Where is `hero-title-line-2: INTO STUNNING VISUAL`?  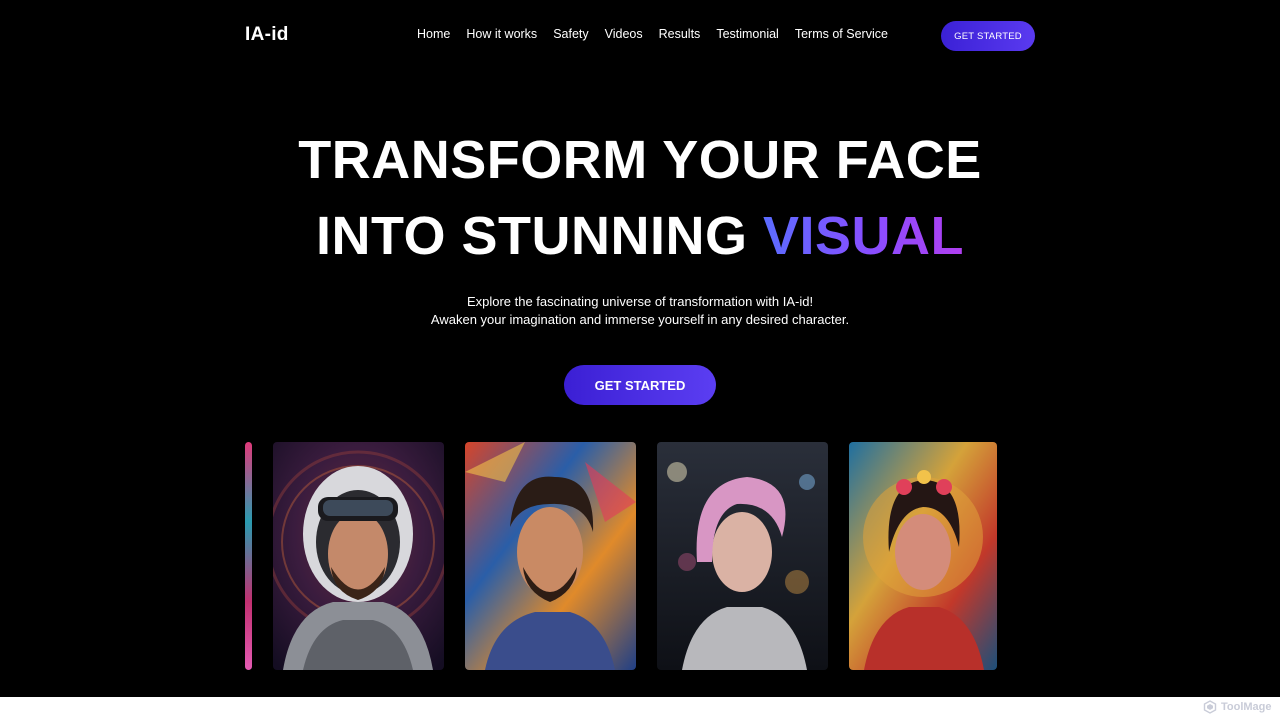 hero-title-line-2: INTO STUNNING VISUAL is located at coordinates (640, 236).